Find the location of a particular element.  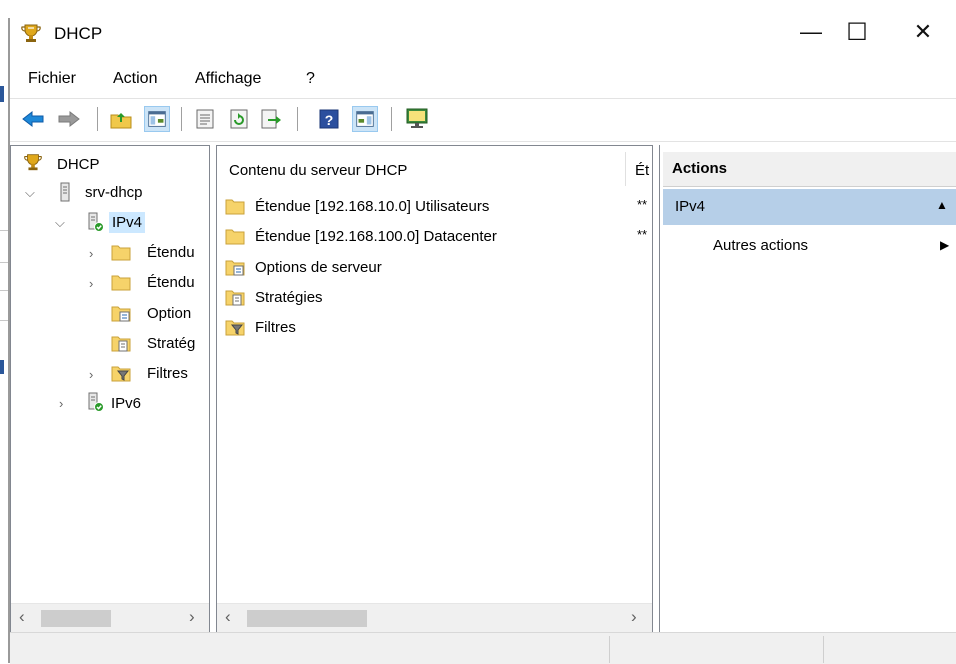

tree-item-label: DHCP is located at coordinates (78, 164).